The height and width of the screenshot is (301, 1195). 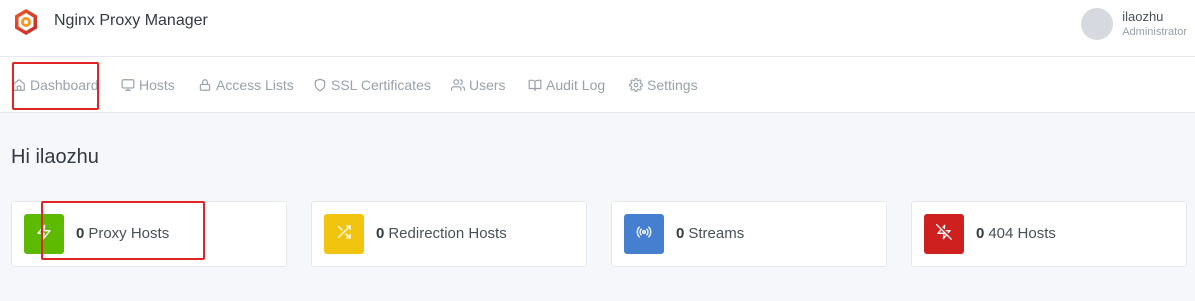 What do you see at coordinates (131, 20) in the screenshot?
I see `app-title: Nginx Proxy Manager` at bounding box center [131, 20].